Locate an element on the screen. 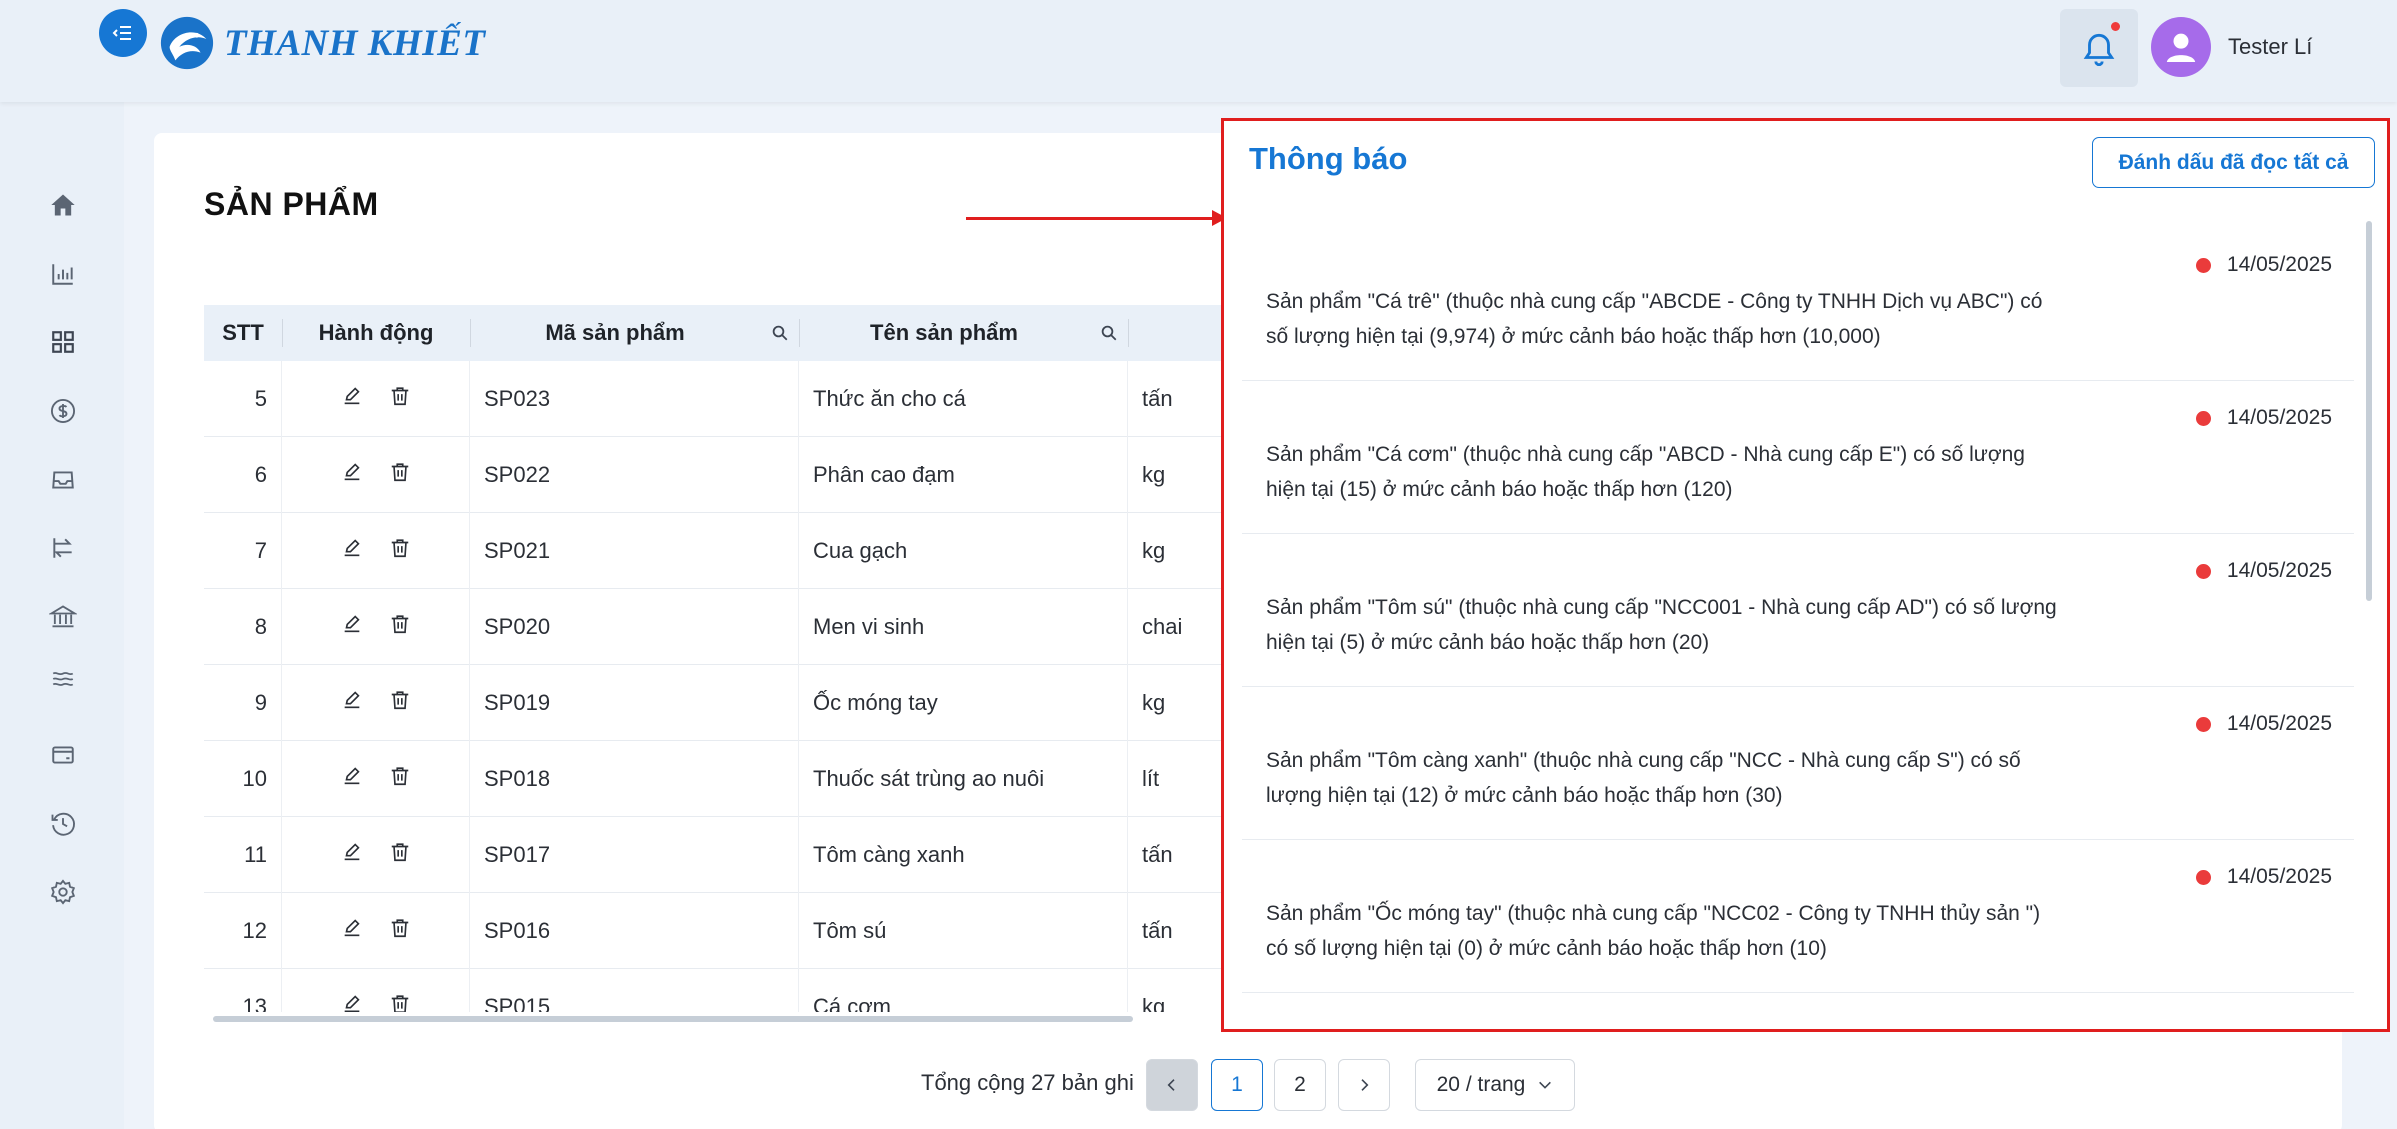 The width and height of the screenshot is (2397, 1129). logo: THANH KHIẾT is located at coordinates (321, 43).